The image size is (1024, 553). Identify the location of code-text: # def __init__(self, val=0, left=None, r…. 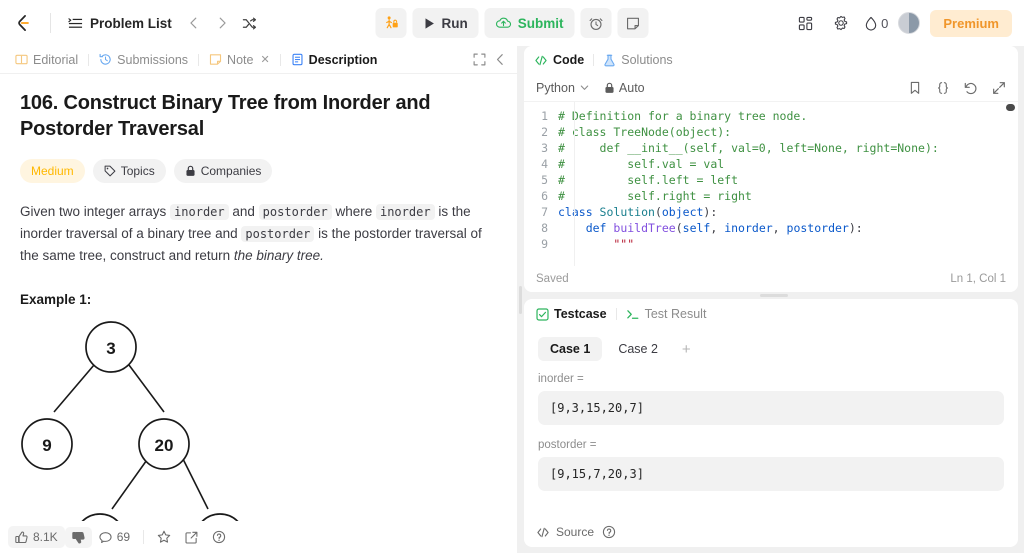
(748, 148).